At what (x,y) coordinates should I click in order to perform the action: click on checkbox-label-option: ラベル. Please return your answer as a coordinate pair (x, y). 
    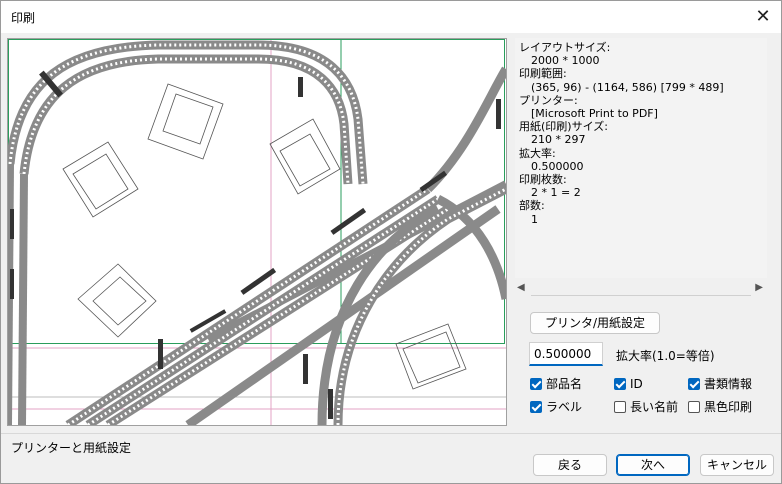
    Looking at the image, I should click on (556, 407).